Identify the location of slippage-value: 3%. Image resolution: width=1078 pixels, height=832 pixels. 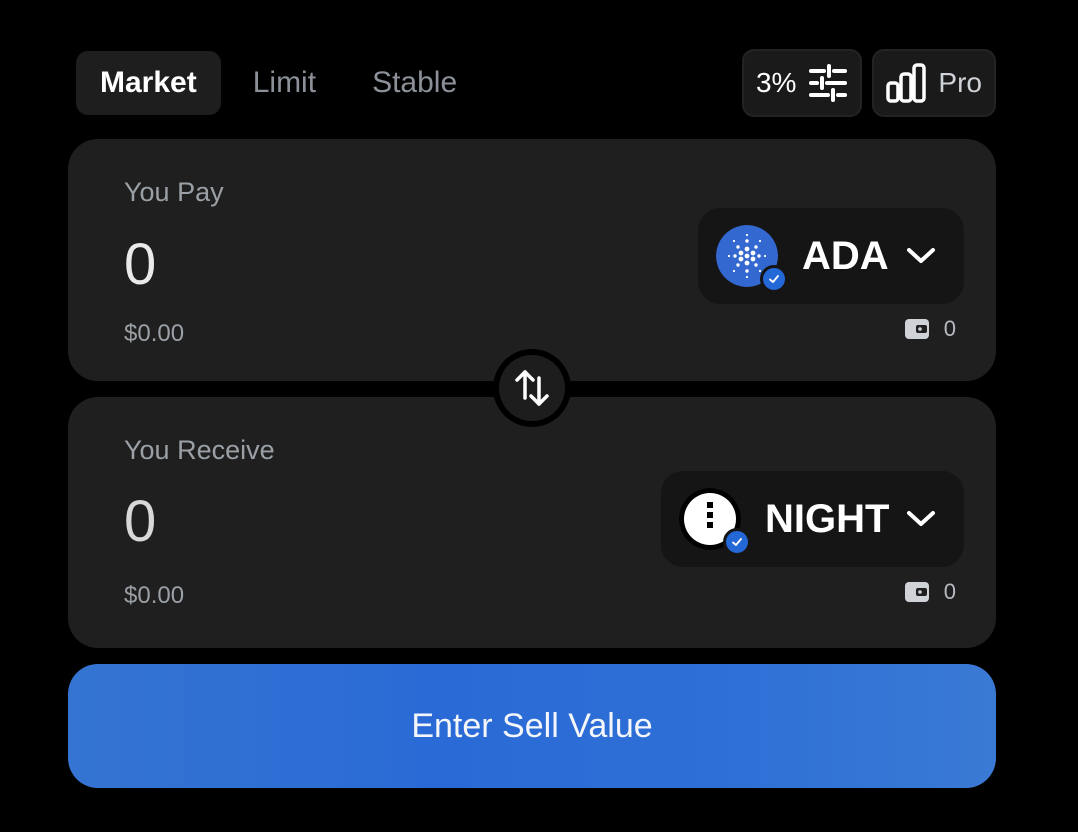
(776, 82).